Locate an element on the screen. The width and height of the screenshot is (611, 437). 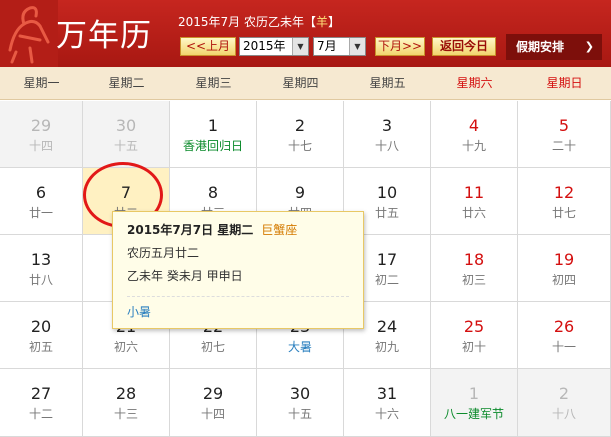
day-cell: 12 廿七 is located at coordinates (564, 201).